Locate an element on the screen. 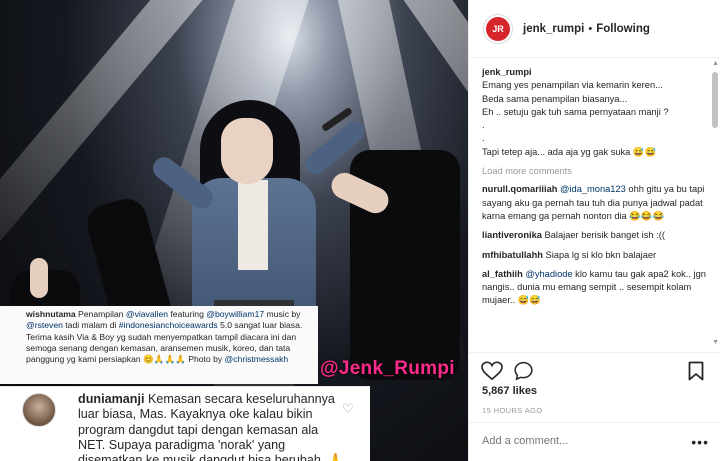  following-button: Following is located at coordinates (623, 29).